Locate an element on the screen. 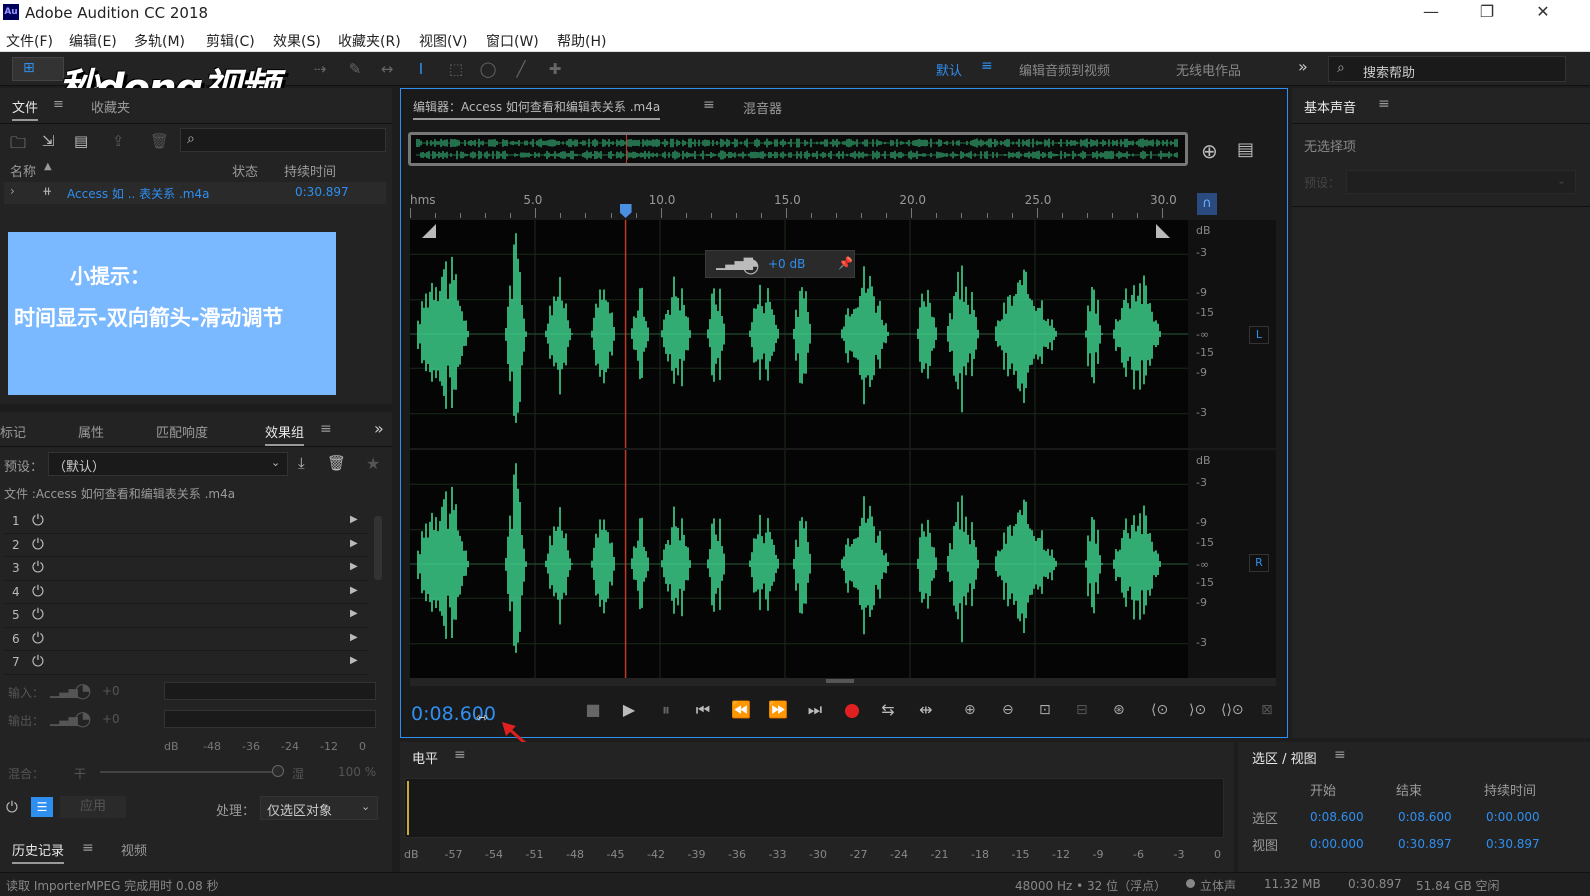 The height and width of the screenshot is (896, 1590). view-duration: 0:30.897 is located at coordinates (1513, 844).